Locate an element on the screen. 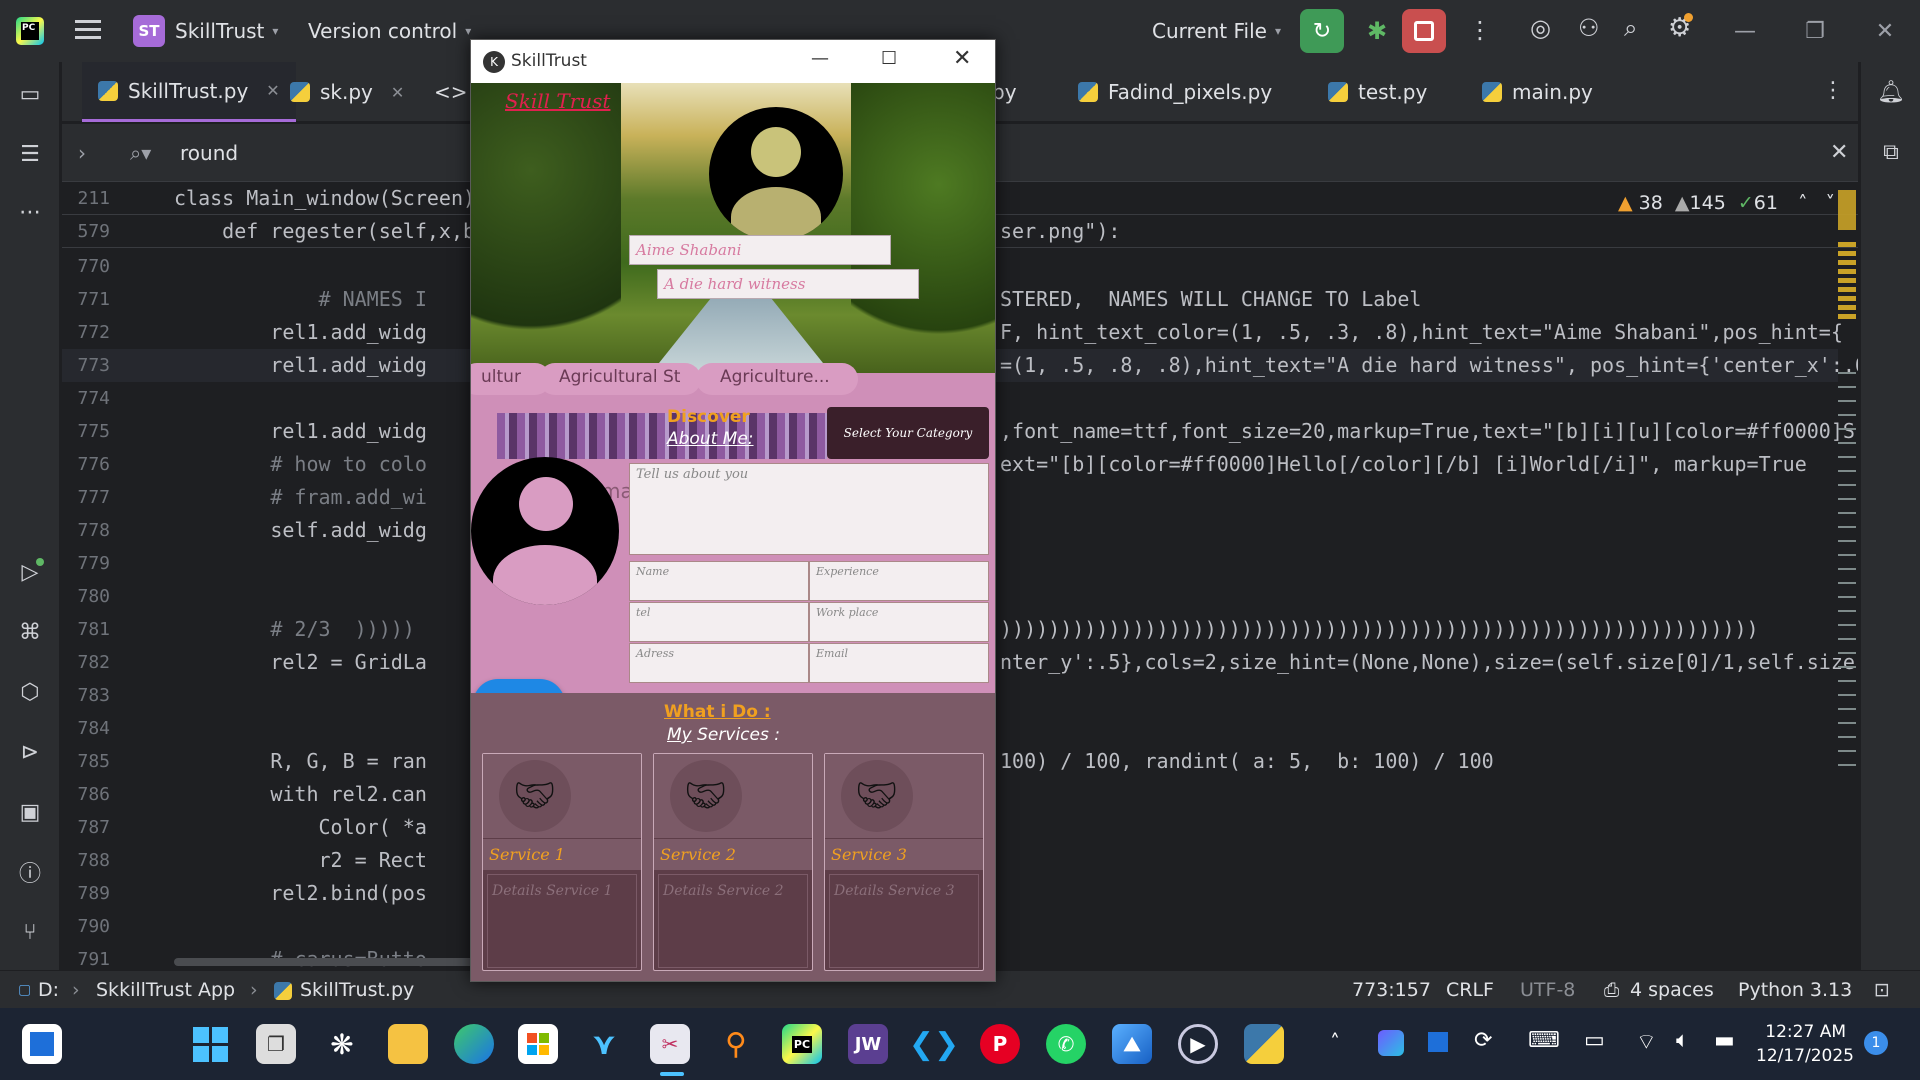 Image resolution: width=1920 pixels, height=1080 pixels. notifications-bell-icon: 🔔︎ is located at coordinates (1891, 92).